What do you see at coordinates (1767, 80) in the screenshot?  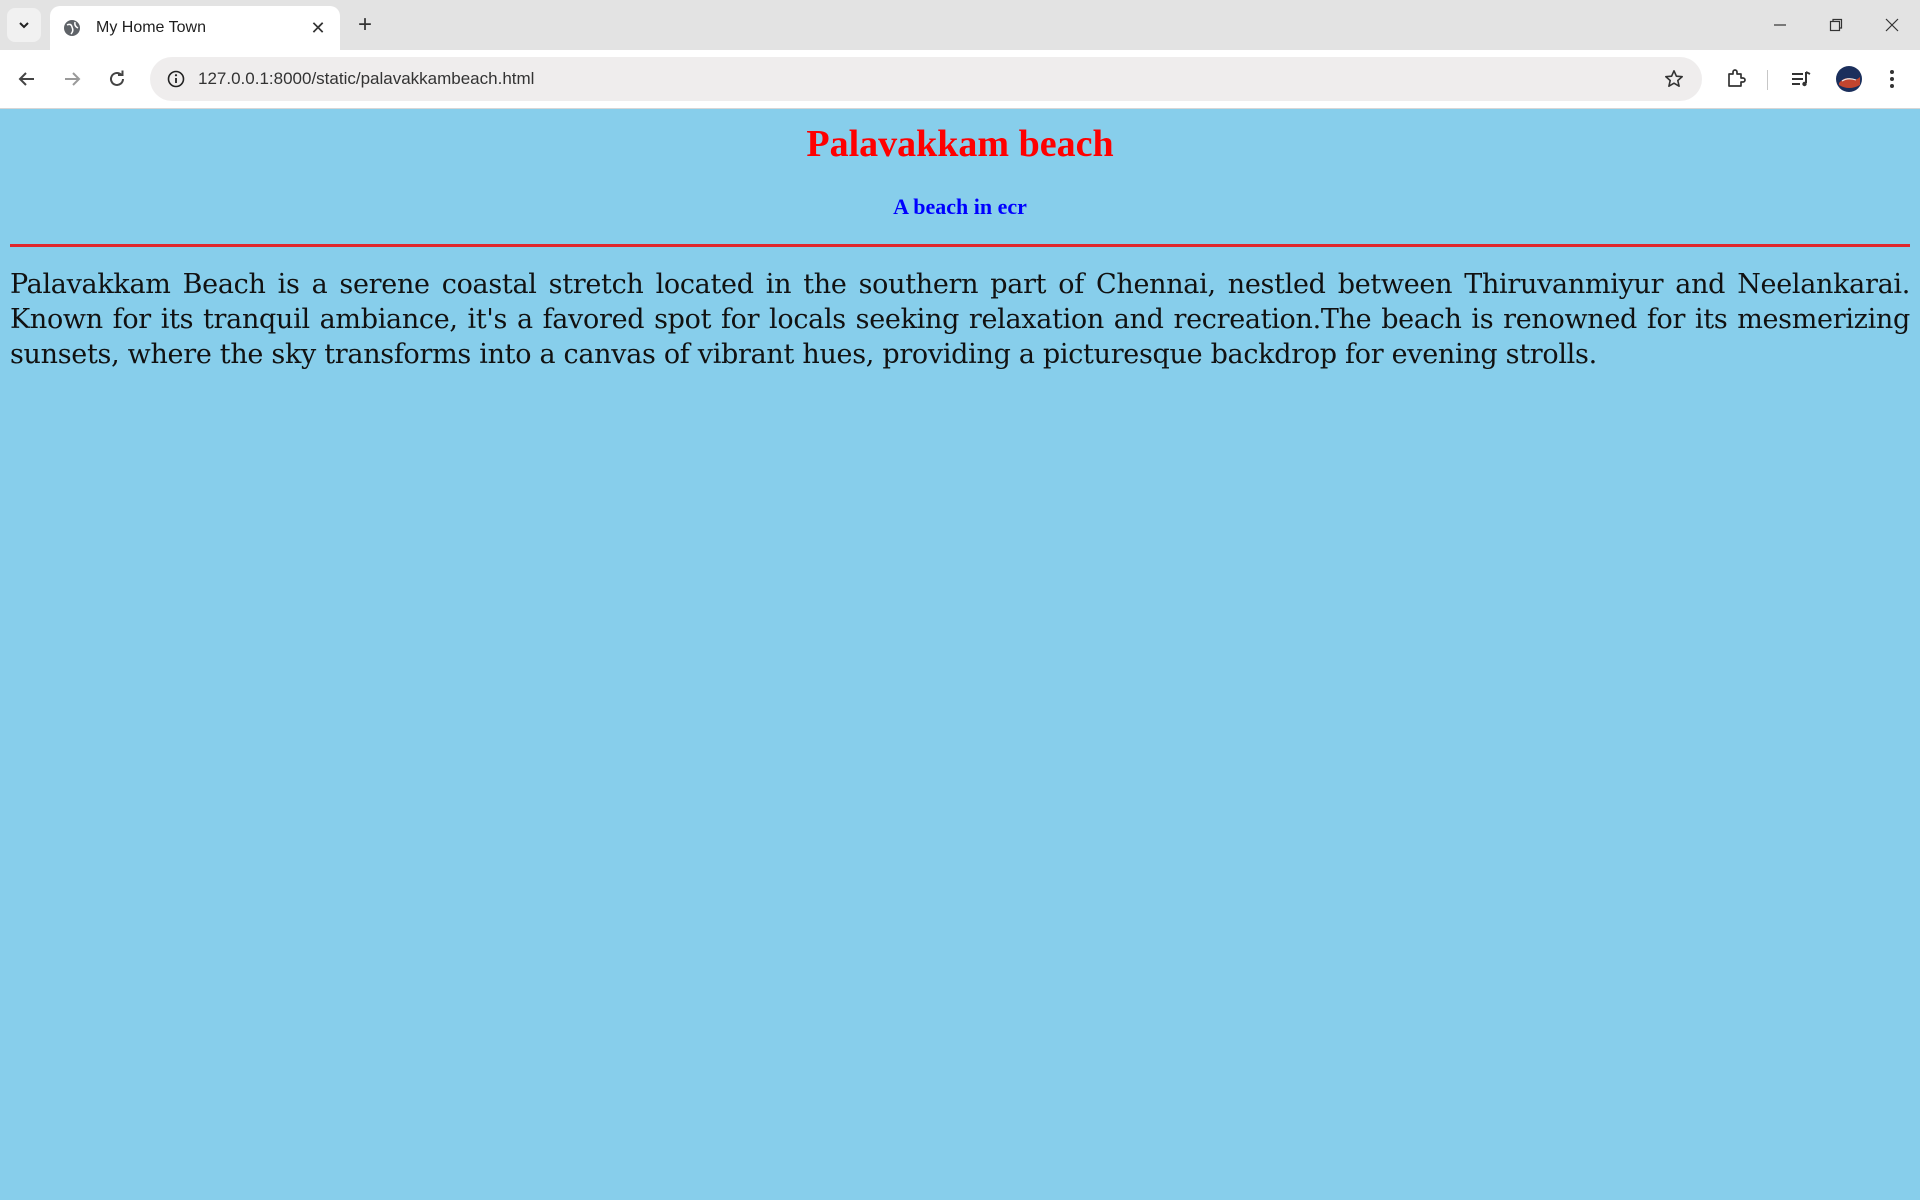 I see `toolbar-divider` at bounding box center [1767, 80].